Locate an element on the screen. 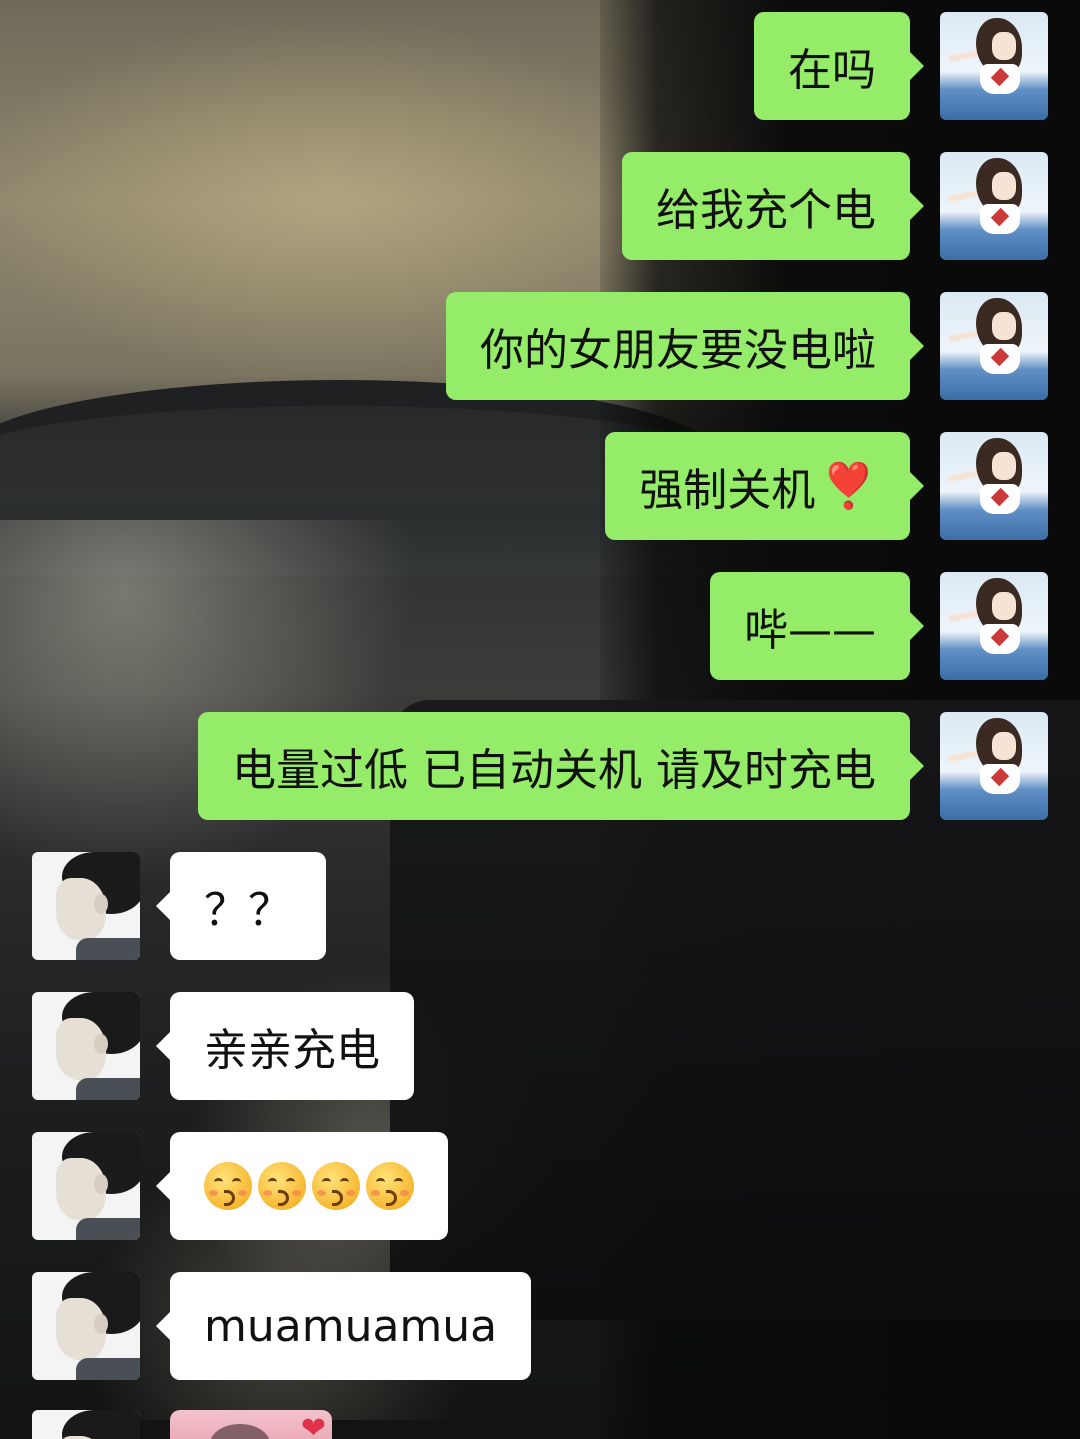 This screenshot has width=1080, height=1439. sent-message-bubble: 电量过低 已自动关机 请及时充电 is located at coordinates (561, 766).